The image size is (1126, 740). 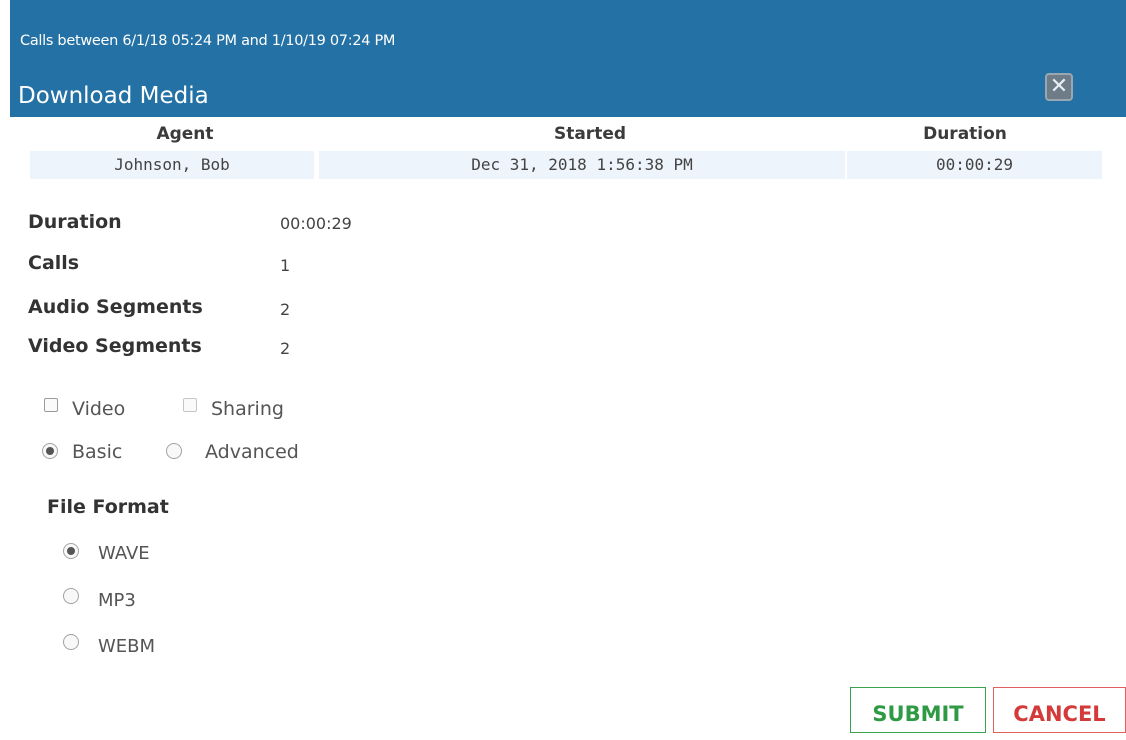 What do you see at coordinates (126, 646) in the screenshot?
I see `webm-radio-label: WEBM` at bounding box center [126, 646].